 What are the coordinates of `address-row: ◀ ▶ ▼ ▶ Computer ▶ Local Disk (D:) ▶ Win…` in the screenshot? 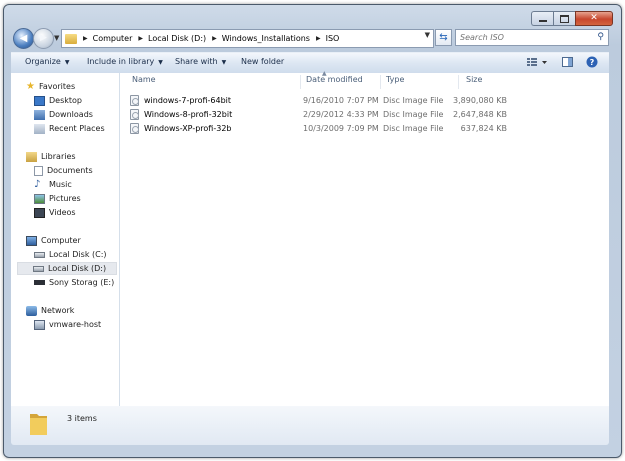 It's located at (310, 38).